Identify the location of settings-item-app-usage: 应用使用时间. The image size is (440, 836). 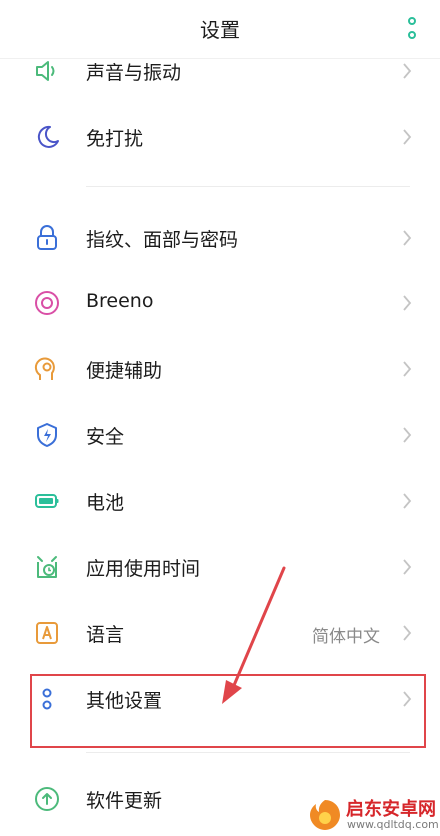
(220, 567).